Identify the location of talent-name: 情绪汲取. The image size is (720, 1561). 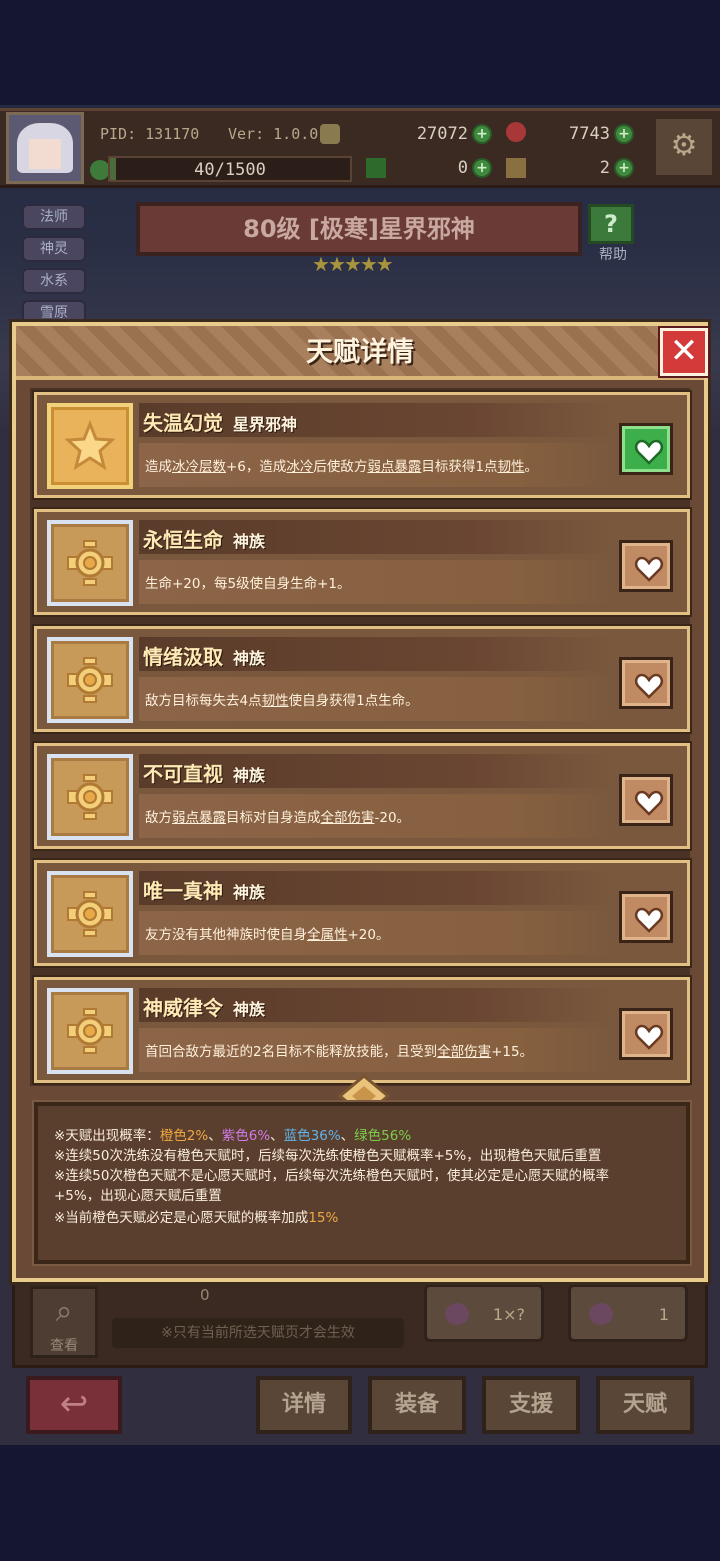
(183, 657).